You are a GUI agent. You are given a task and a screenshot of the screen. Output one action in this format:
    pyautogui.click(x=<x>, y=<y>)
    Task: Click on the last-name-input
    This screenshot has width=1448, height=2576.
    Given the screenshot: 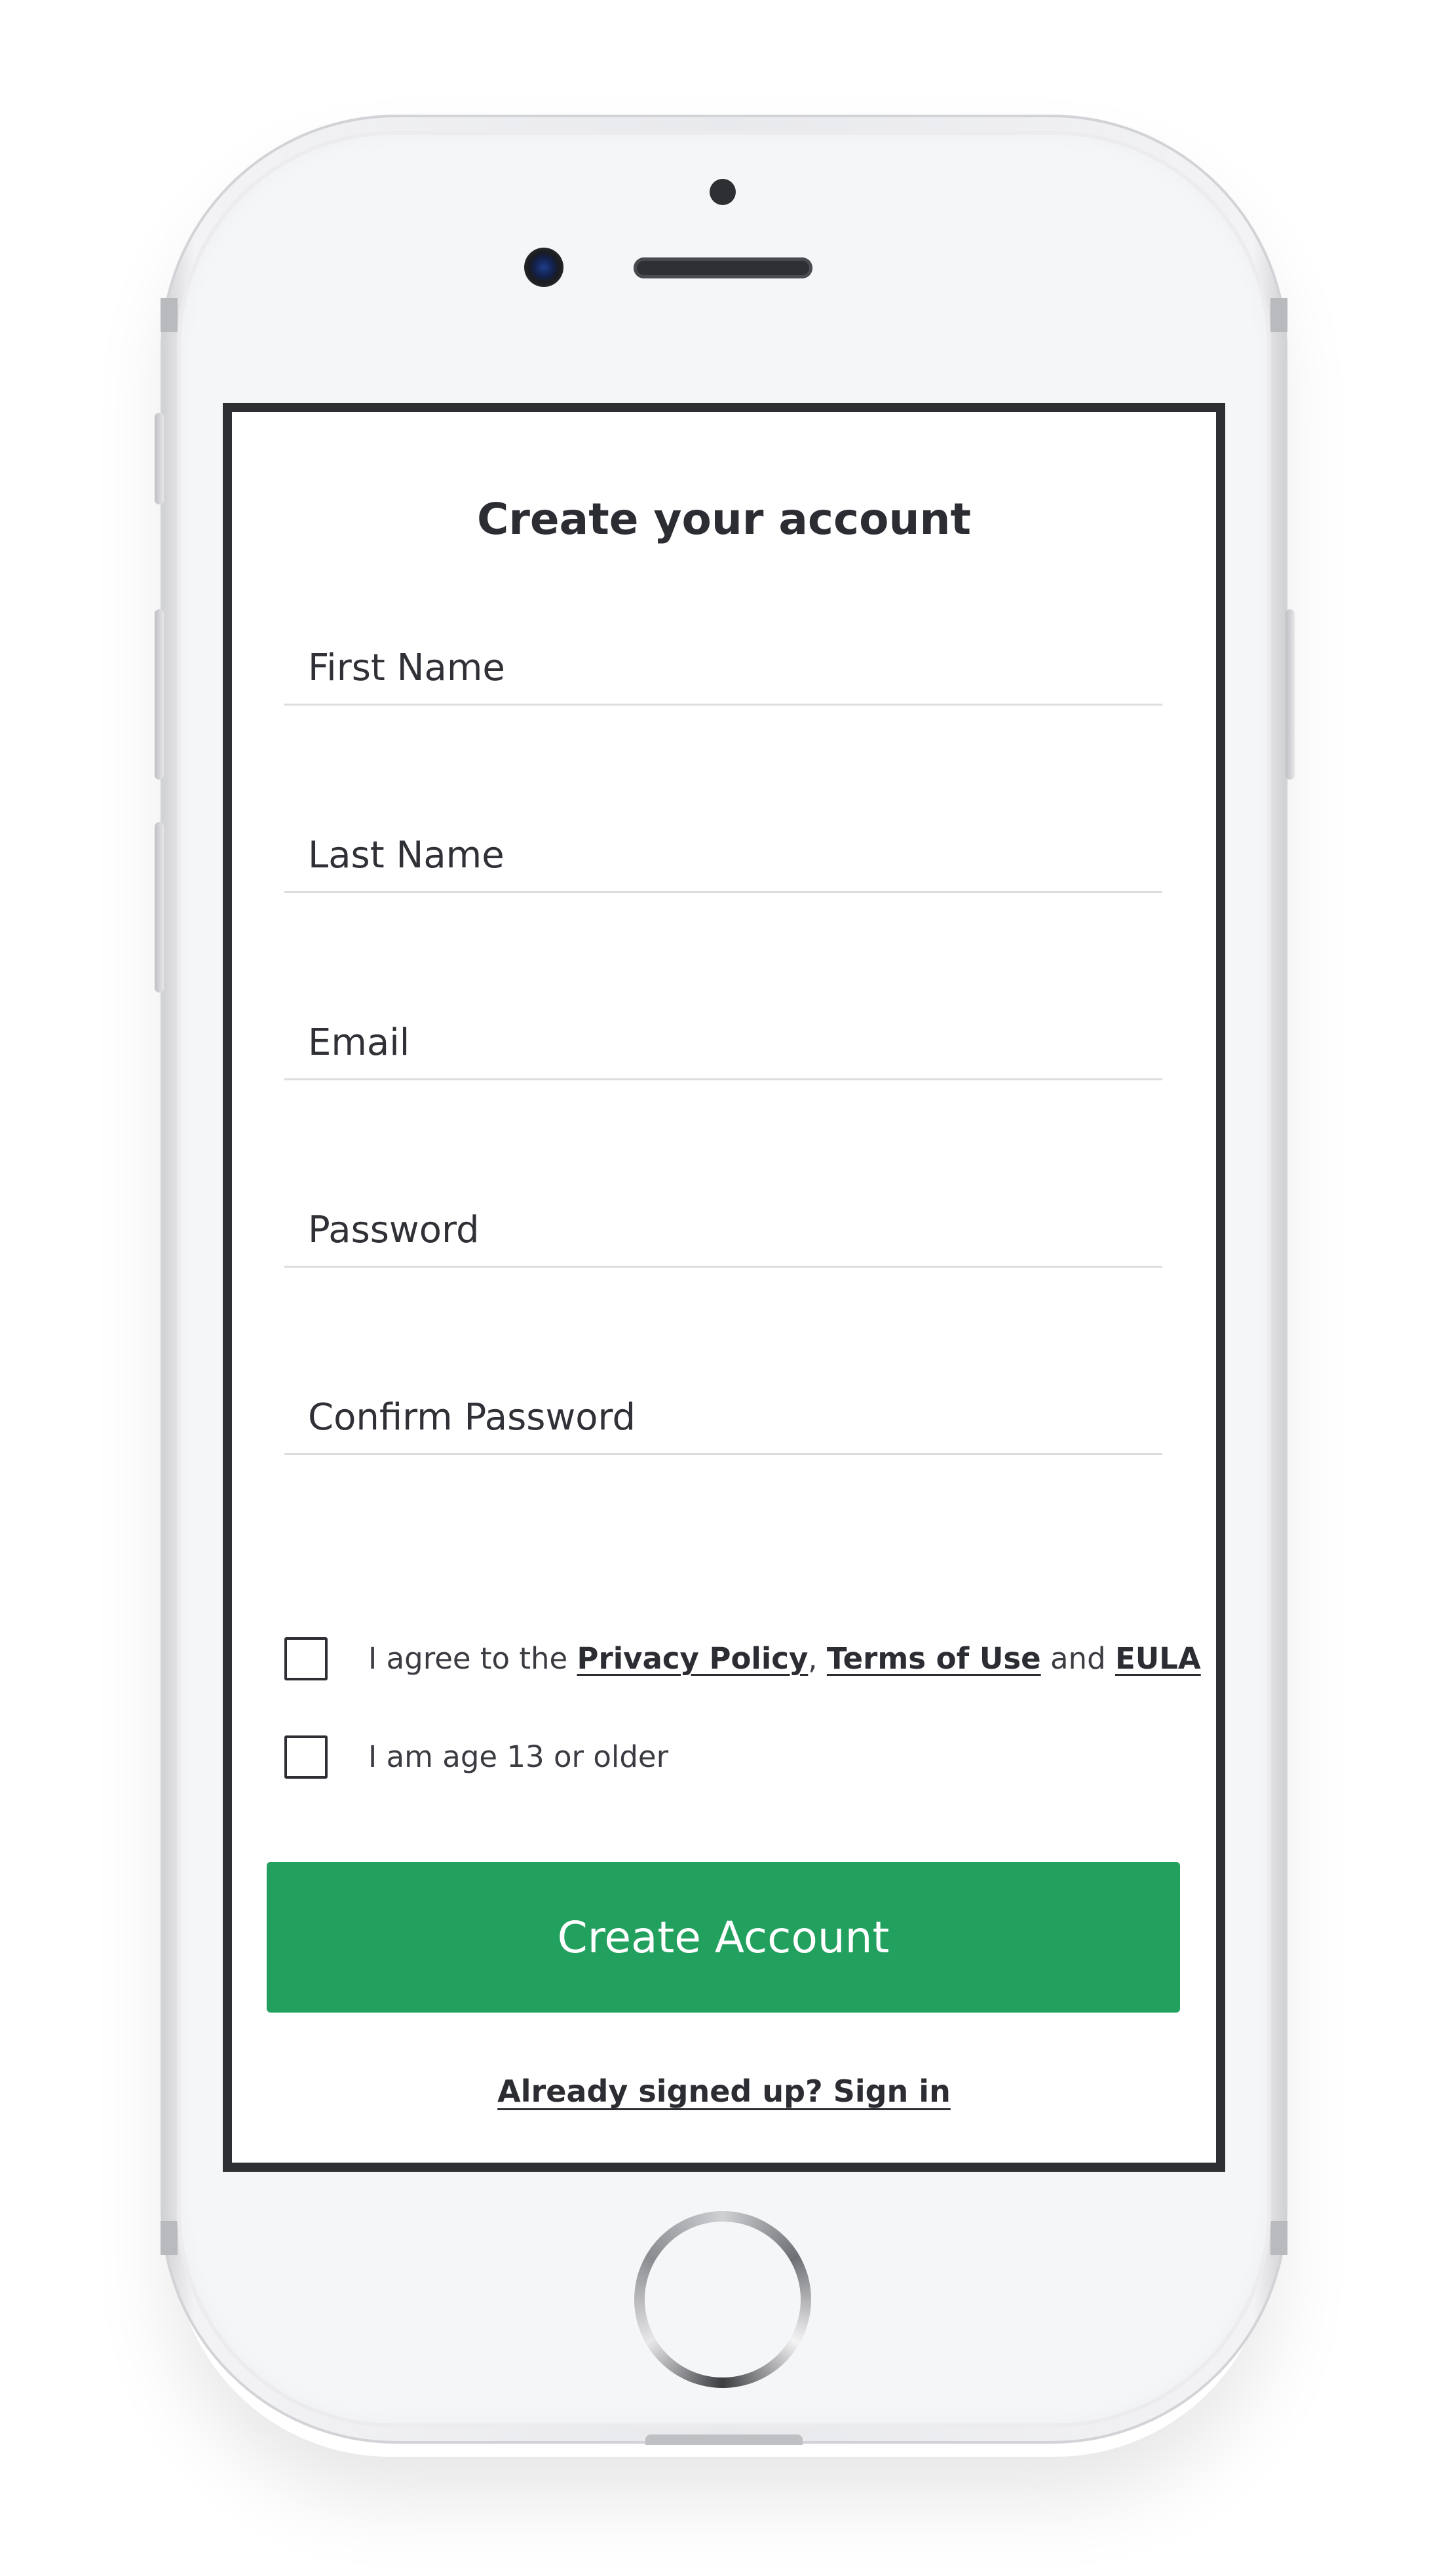 What is the action you would take?
    pyautogui.click(x=727, y=855)
    